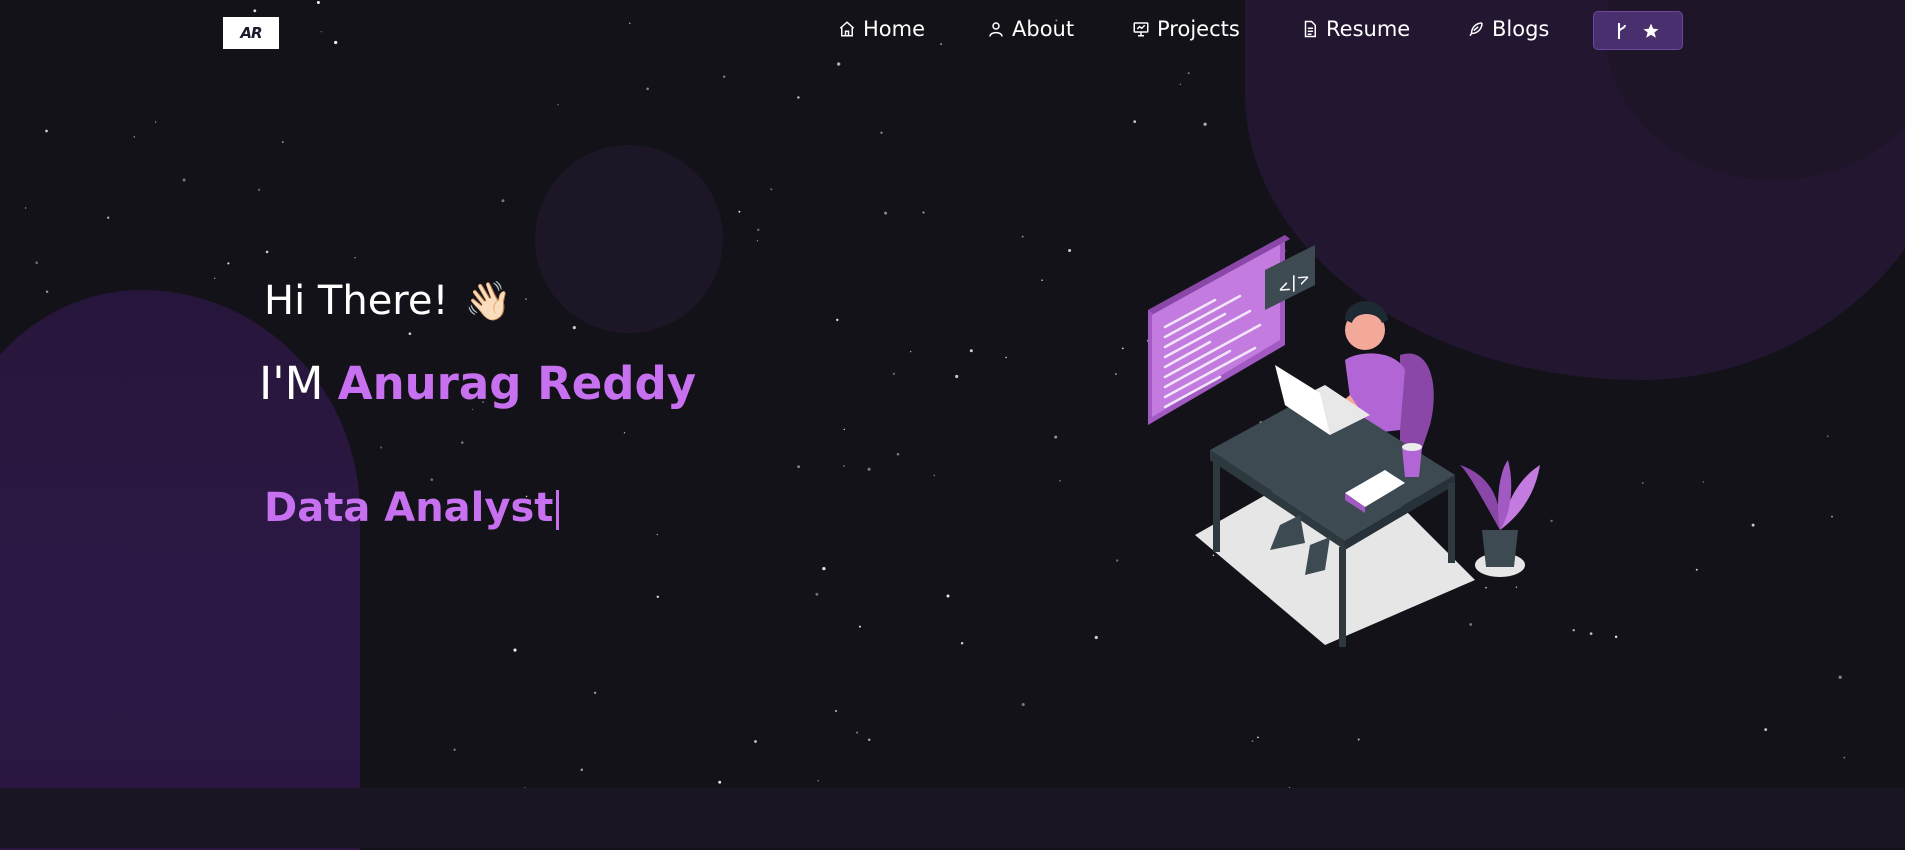  Describe the element at coordinates (356, 301) in the screenshot. I see `greeting-text: Hi There!` at that location.